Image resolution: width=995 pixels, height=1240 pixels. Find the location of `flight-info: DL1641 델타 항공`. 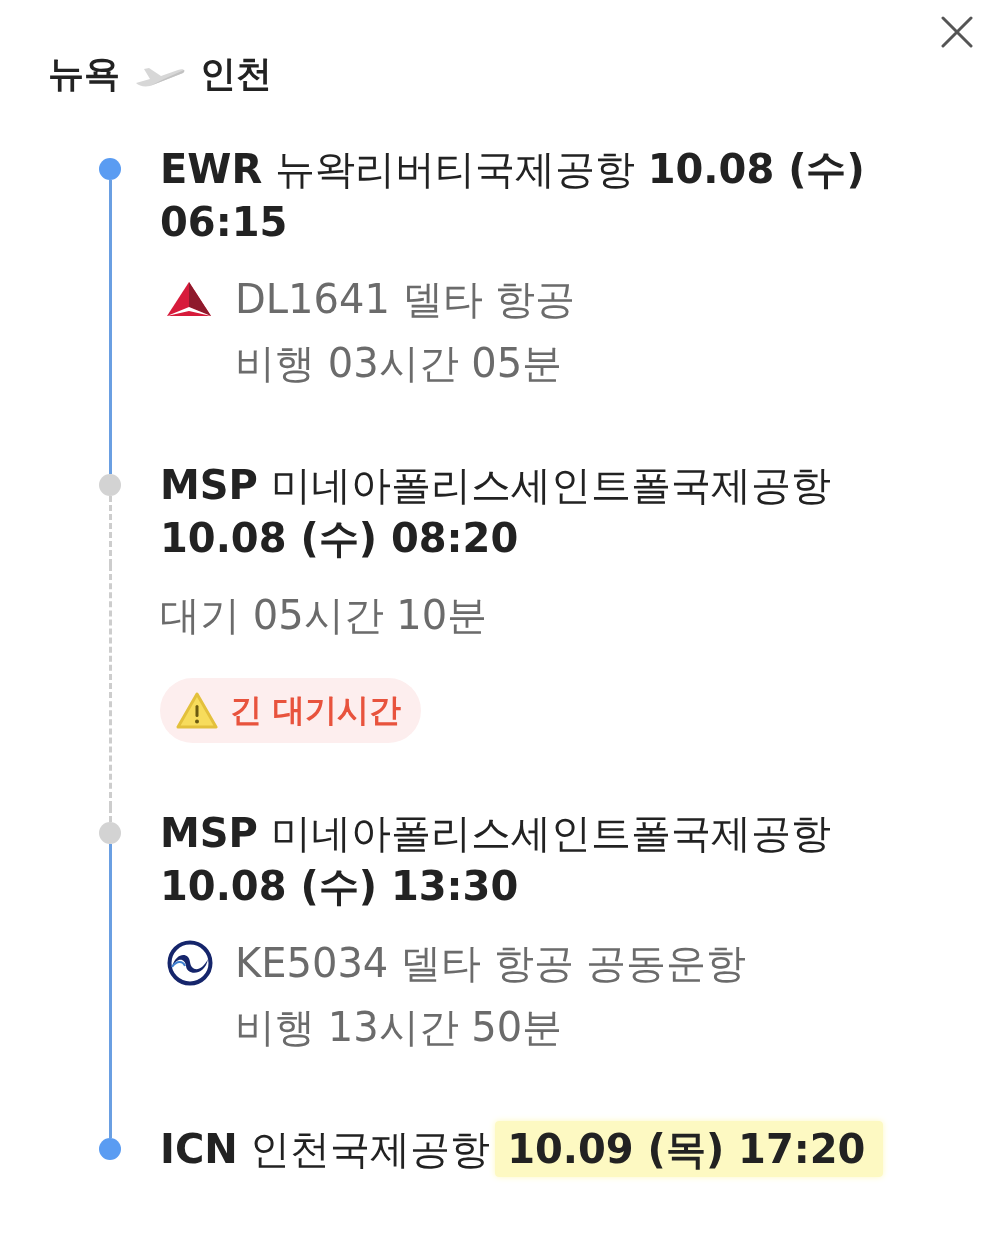

flight-info: DL1641 델타 항공 is located at coordinates (405, 299).